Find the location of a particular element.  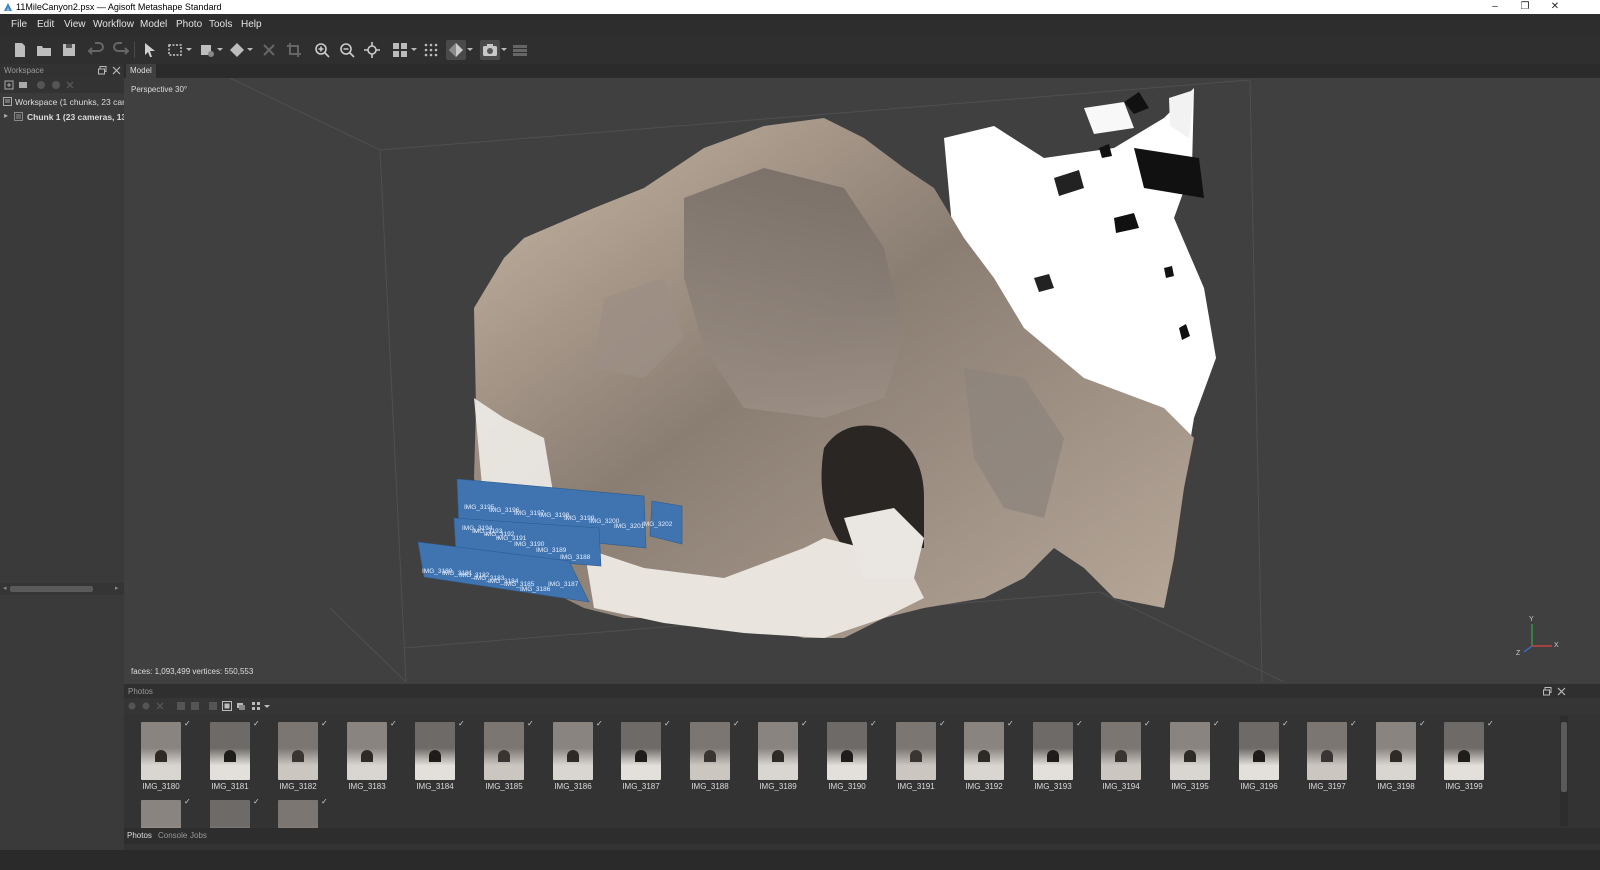

enable-icon is located at coordinates (41, 85).